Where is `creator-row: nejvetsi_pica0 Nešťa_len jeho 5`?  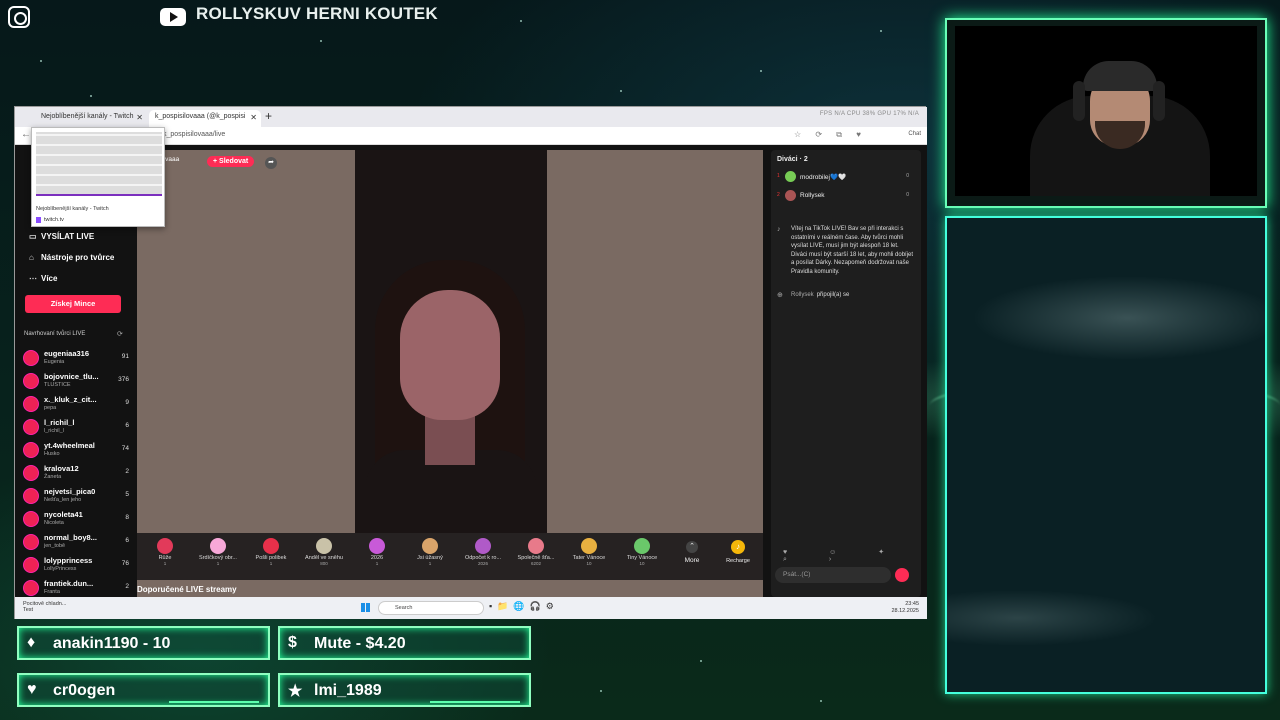
creator-row: nejvetsi_pica0 Nešťa_len jeho 5 is located at coordinates (78, 496).